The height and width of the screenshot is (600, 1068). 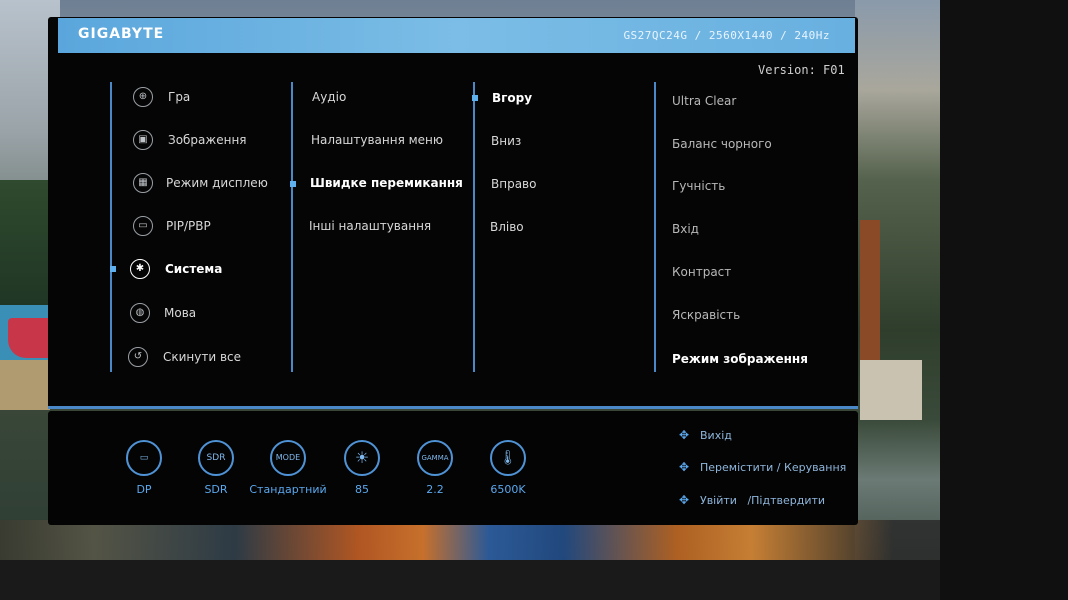 What do you see at coordinates (698, 186) in the screenshot?
I see `value-volume: Гучність` at bounding box center [698, 186].